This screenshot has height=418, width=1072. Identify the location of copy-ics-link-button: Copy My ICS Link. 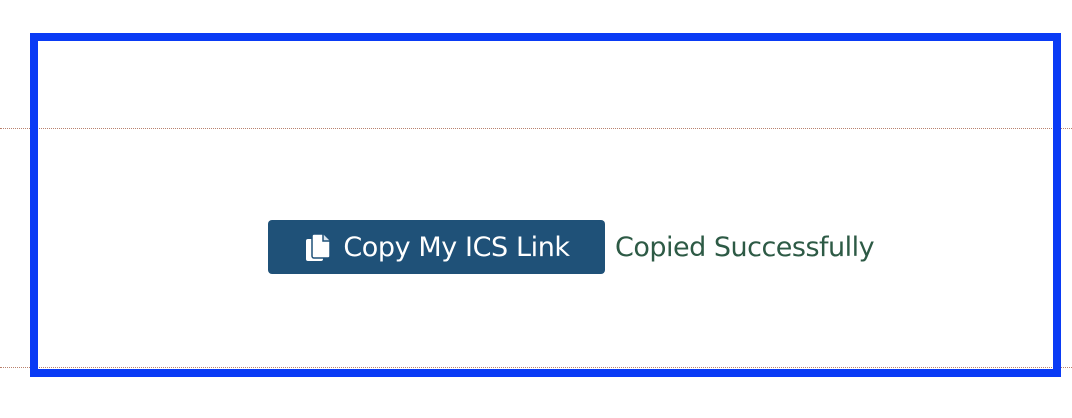
(436, 247).